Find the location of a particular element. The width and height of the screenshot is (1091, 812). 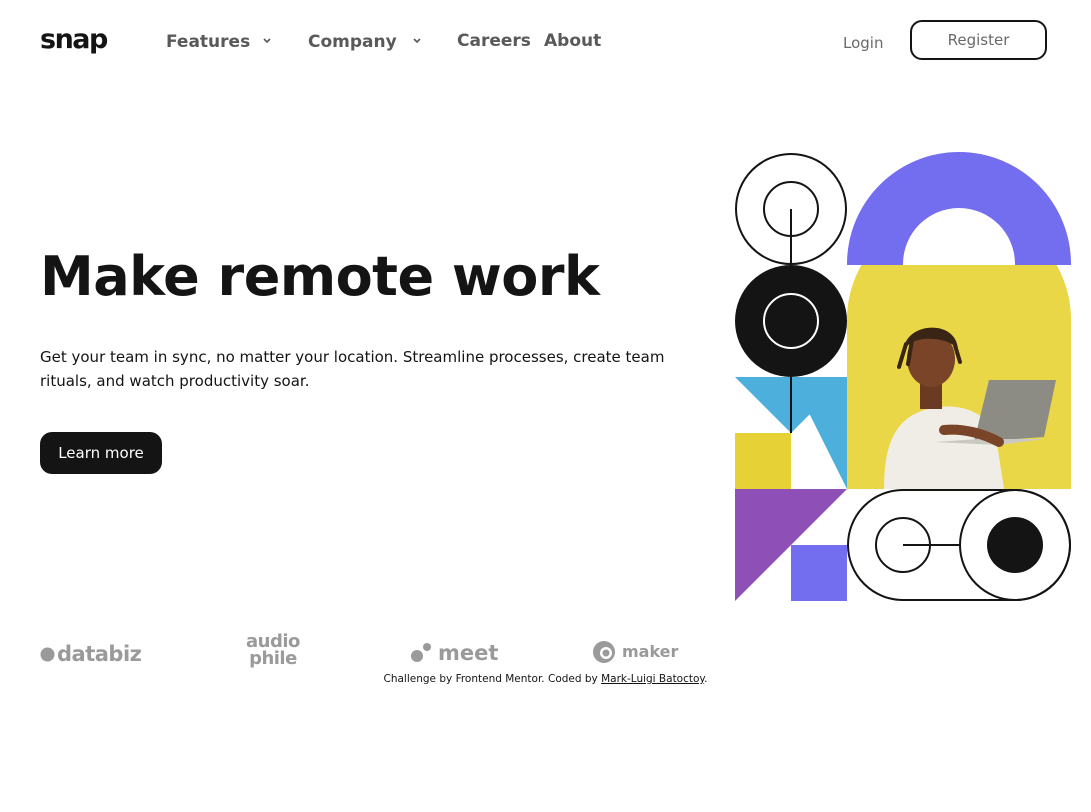

client-audiophile-logo: audio phile is located at coordinates (273, 650).